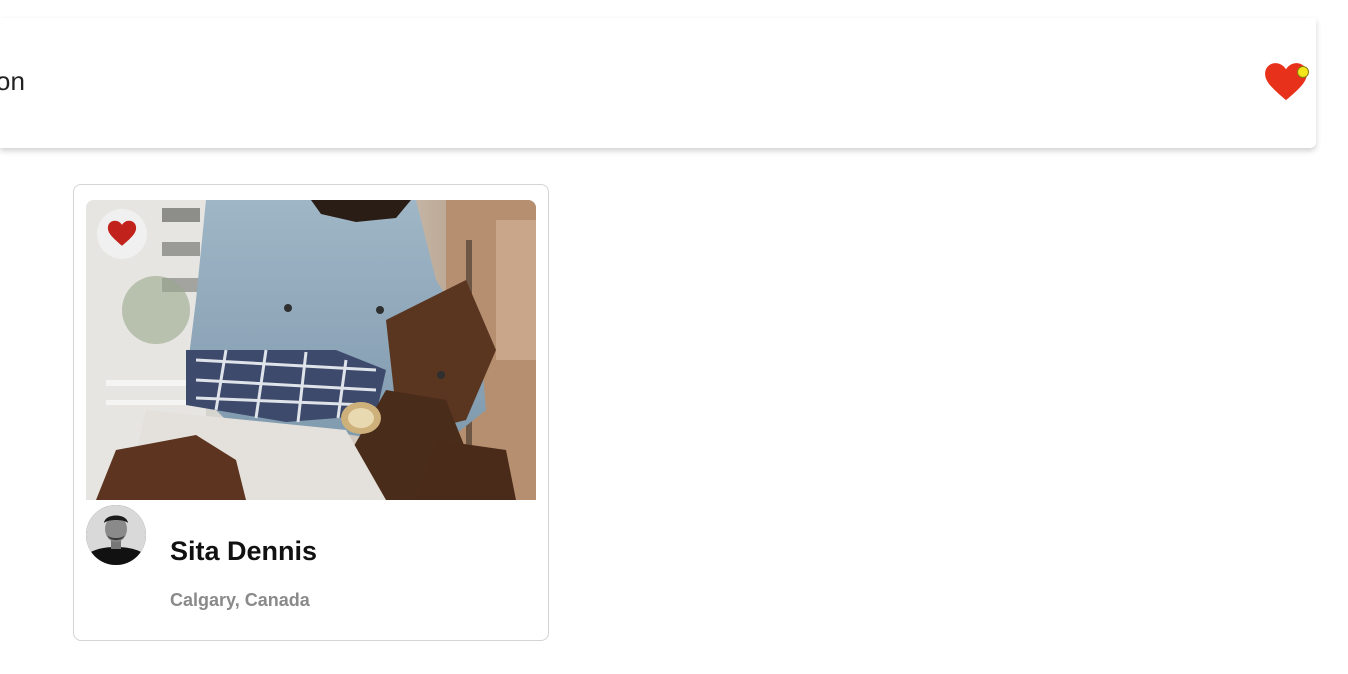 This screenshot has width=1348, height=674. I want to click on profile-name: Sita Dennis, so click(243, 551).